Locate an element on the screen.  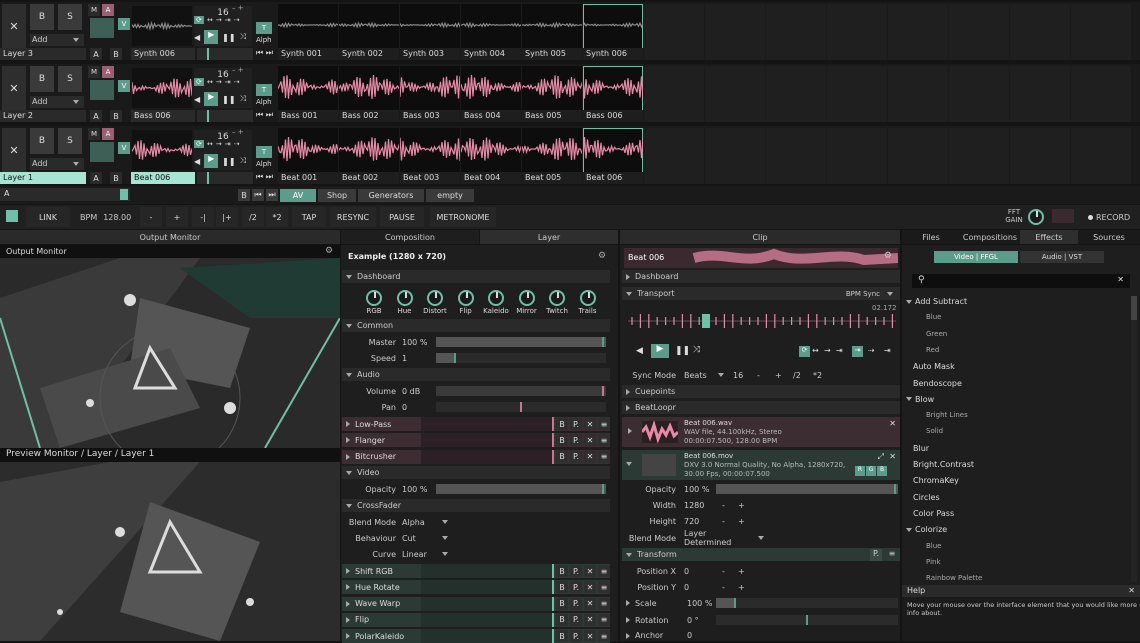
tab-sources: Sources is located at coordinates (1109, 237).